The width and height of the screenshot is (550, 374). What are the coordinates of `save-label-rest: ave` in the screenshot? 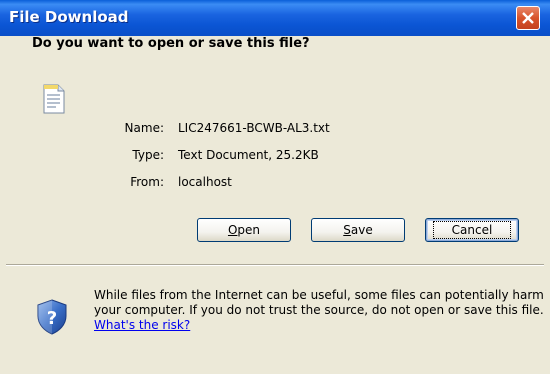 It's located at (361, 230).